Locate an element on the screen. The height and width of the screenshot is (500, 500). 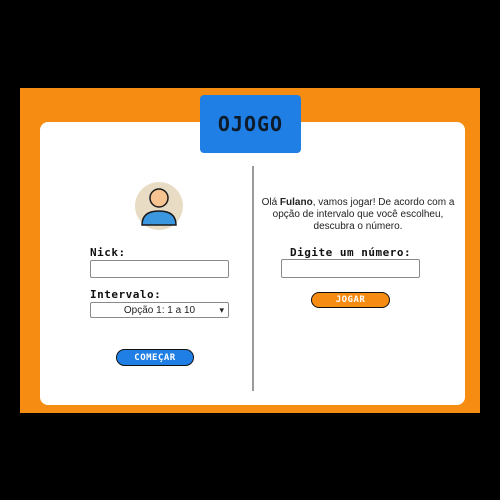
start-button-label: COMEÇAR is located at coordinates (155, 357).